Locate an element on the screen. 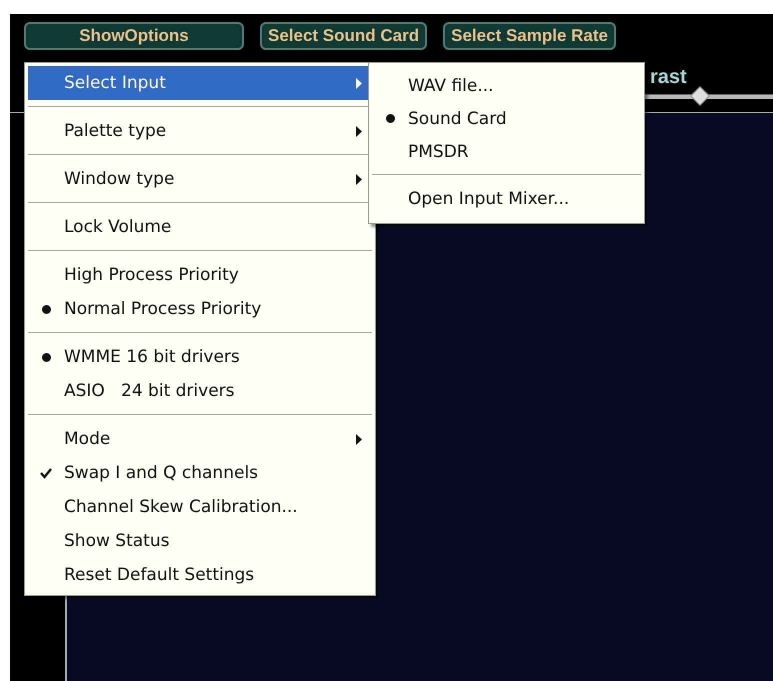 This screenshot has width=773, height=681. menu-item: Palette type is located at coordinates (200, 131).